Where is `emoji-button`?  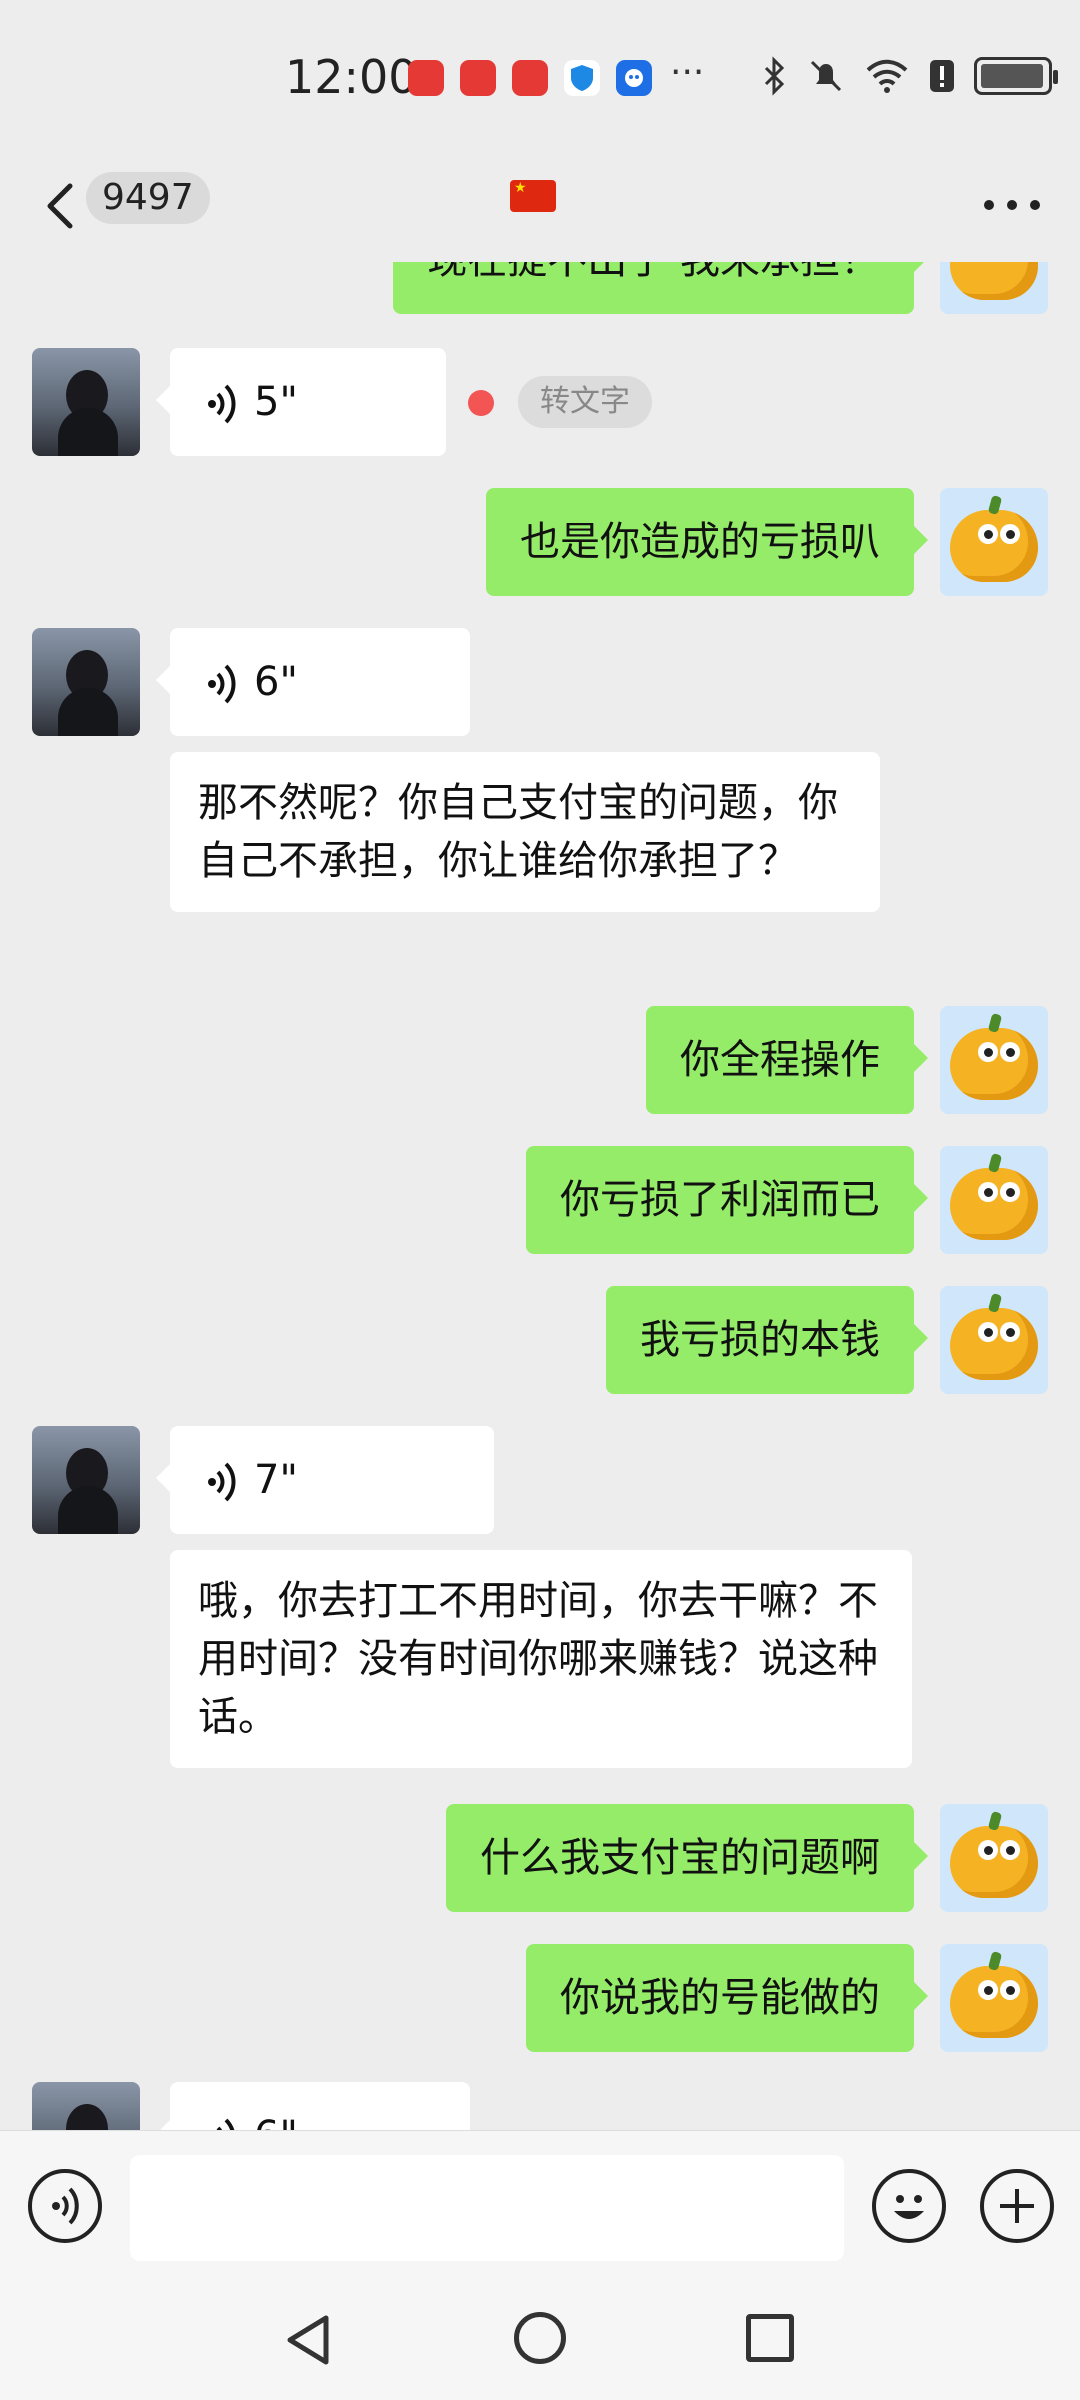 emoji-button is located at coordinates (909, 2206).